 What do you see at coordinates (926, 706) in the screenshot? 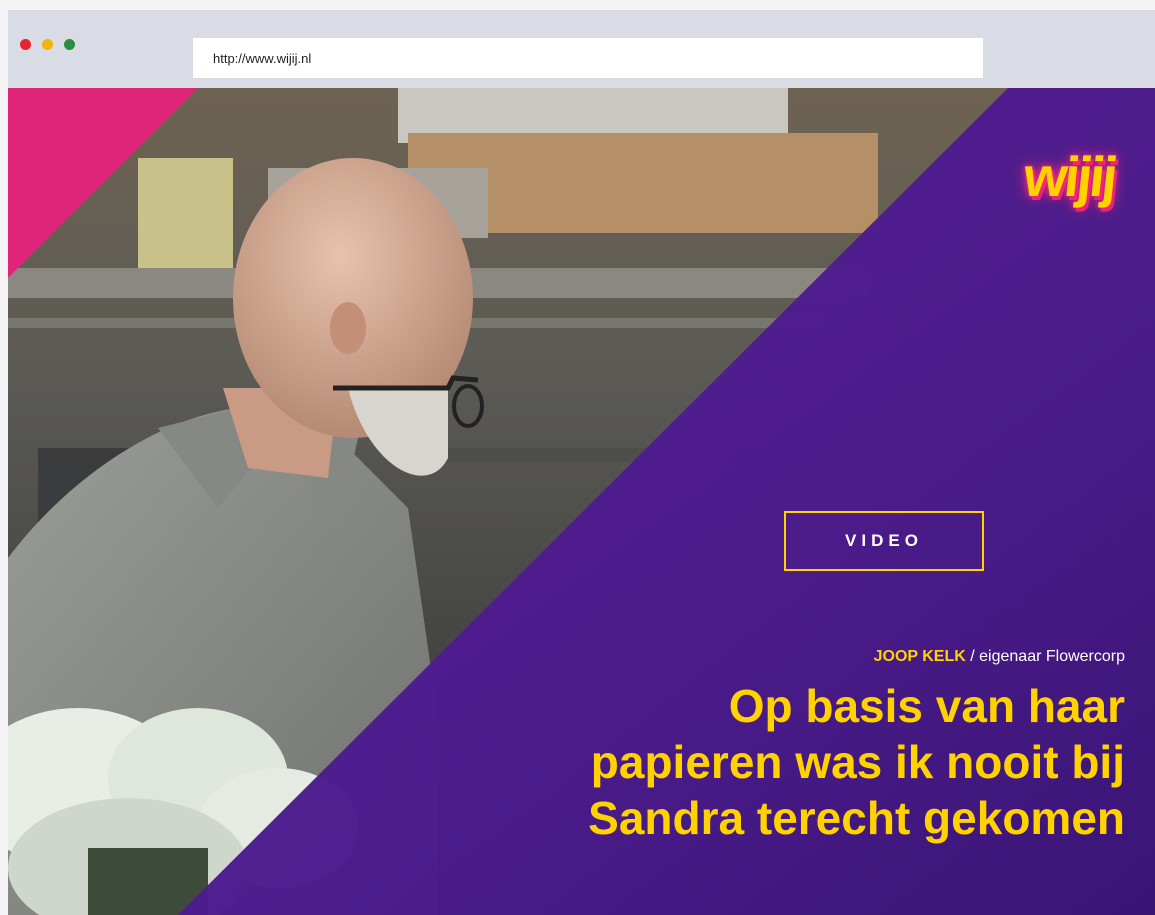
I see `headline-line: Op basis van haar` at bounding box center [926, 706].